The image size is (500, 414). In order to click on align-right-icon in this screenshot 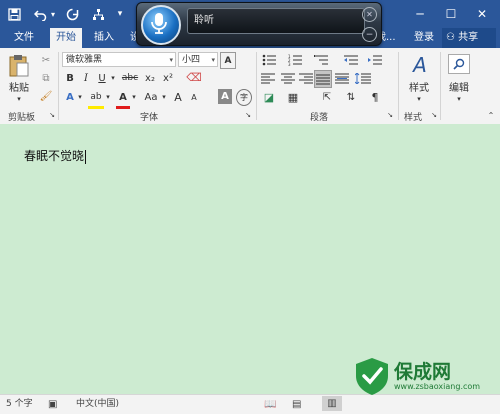, I will do `click(306, 78)`.